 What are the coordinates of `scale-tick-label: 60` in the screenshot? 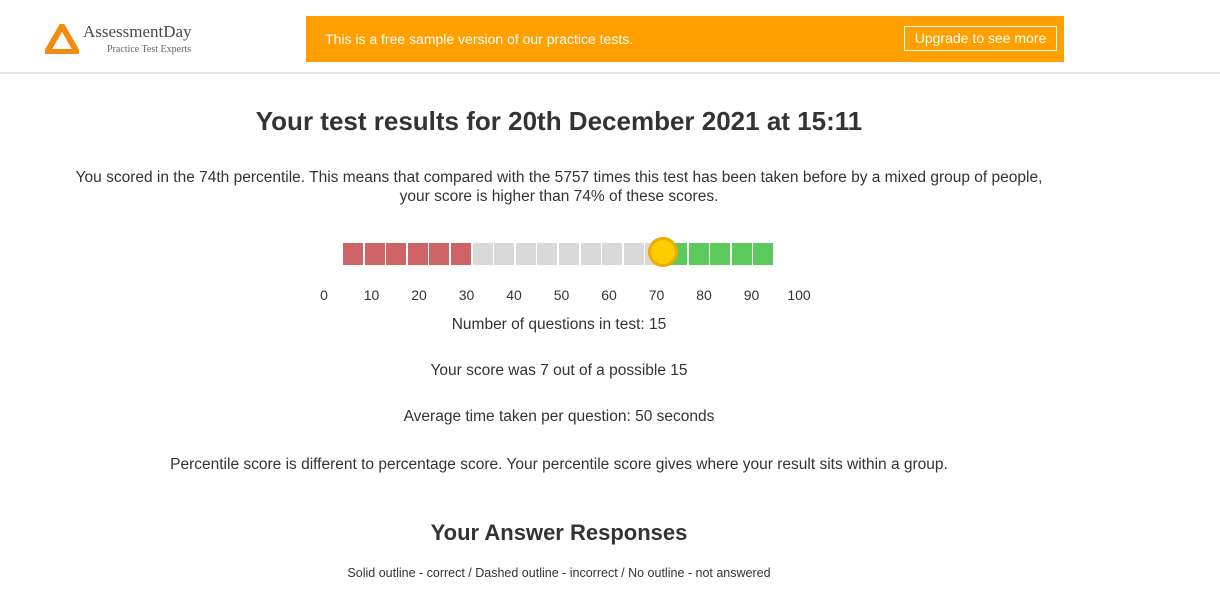 It's located at (609, 295).